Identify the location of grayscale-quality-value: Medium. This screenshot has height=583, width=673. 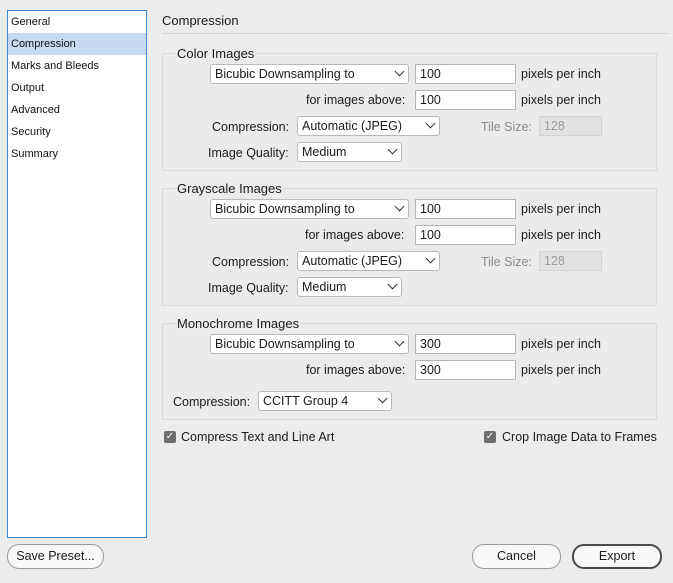
(324, 287).